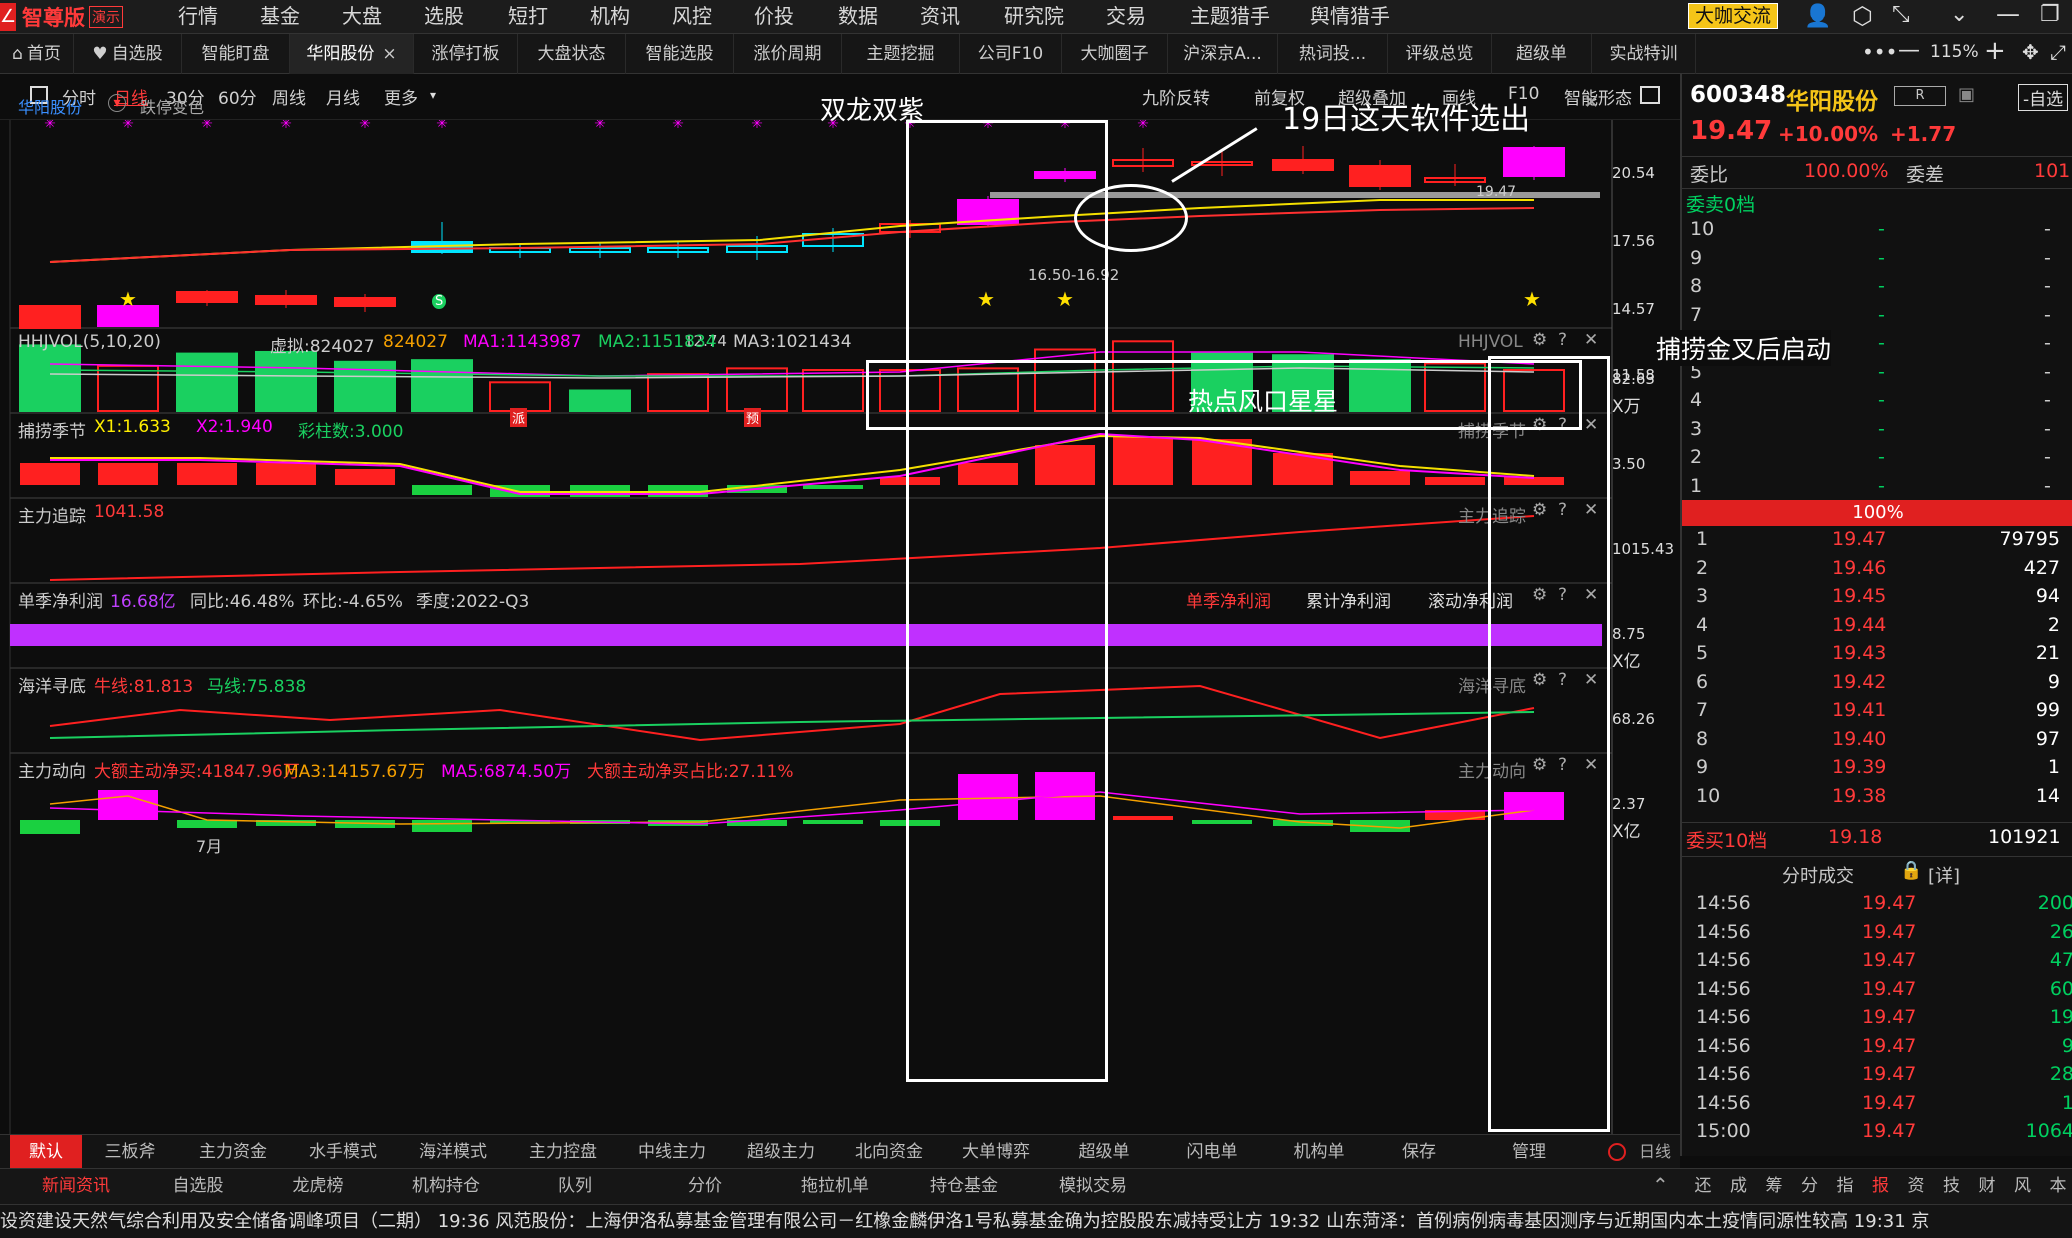 Image resolution: width=2072 pixels, height=1238 pixels. I want to click on menu-item-13: 舆情猎手, so click(1350, 17).